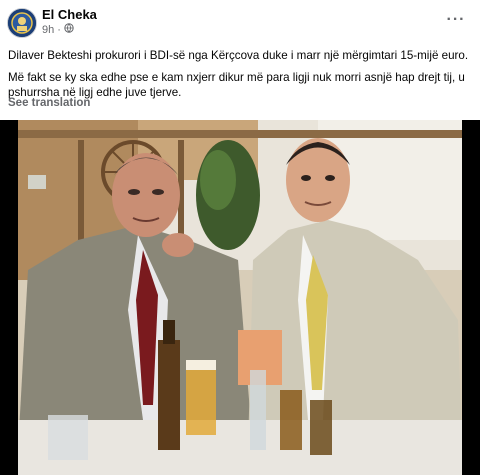  What do you see at coordinates (69, 14) in the screenshot?
I see `author-name: El Cheka` at bounding box center [69, 14].